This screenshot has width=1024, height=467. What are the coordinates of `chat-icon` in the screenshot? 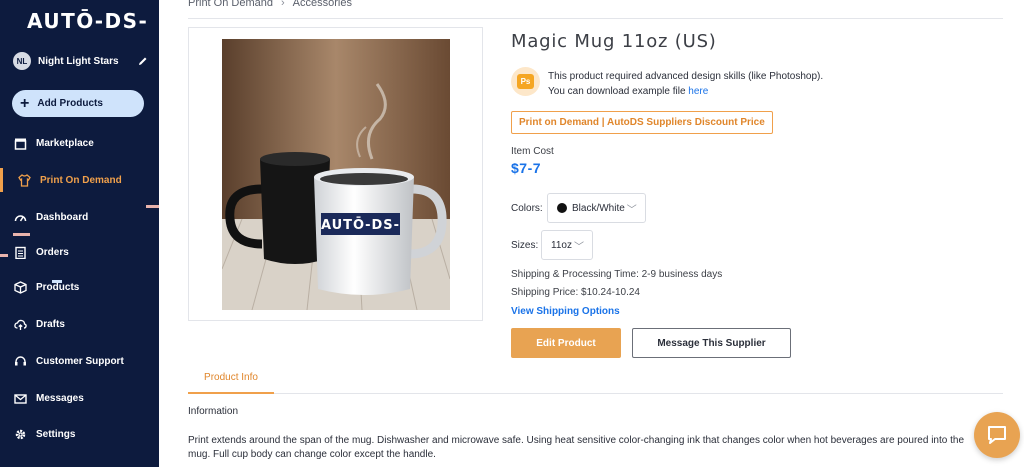 It's located at (997, 435).